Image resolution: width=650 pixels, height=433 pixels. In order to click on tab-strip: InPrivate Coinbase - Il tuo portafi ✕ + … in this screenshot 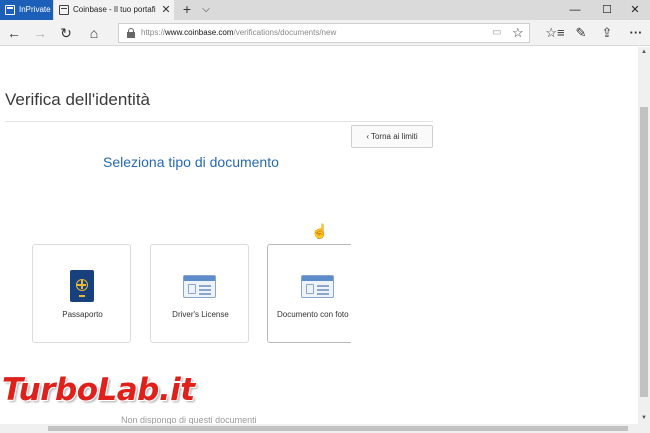, I will do `click(325, 10)`.